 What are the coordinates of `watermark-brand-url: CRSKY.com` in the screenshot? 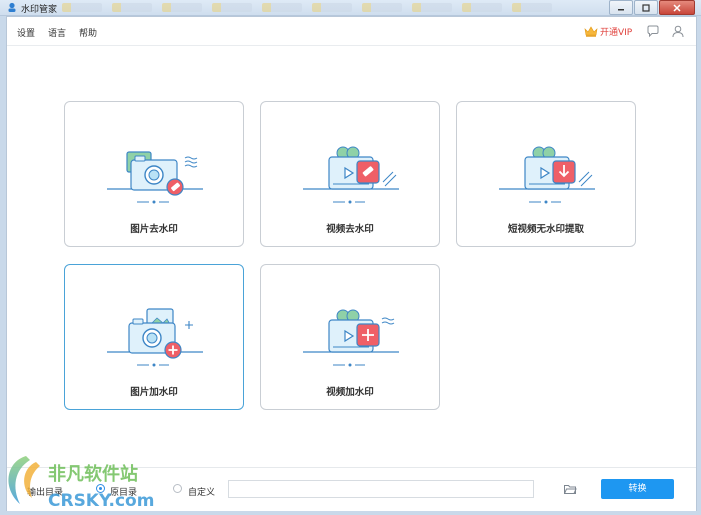 It's located at (101, 501).